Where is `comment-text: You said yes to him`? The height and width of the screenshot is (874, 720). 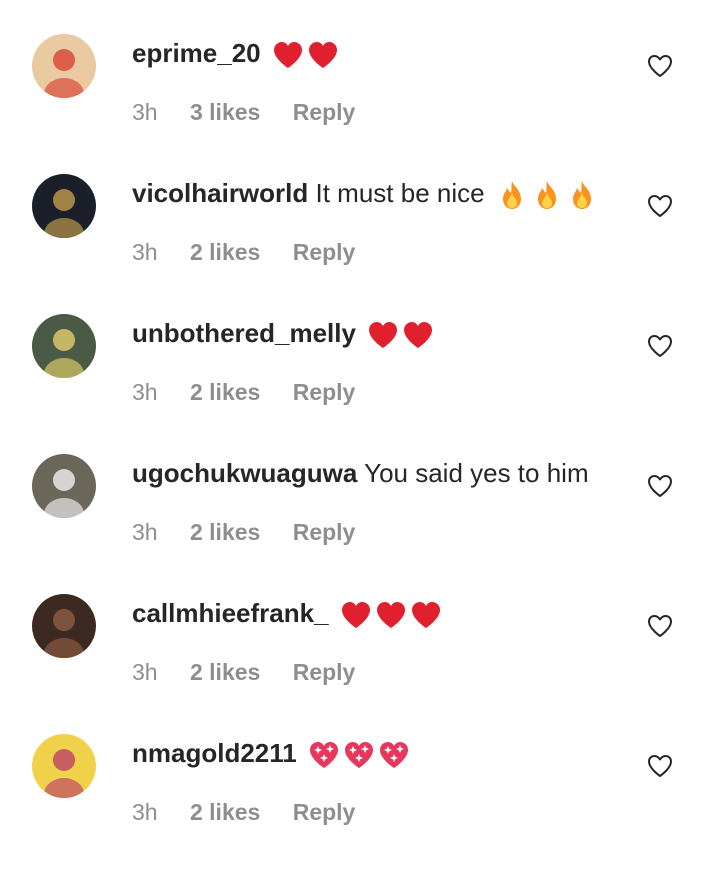
comment-text: You said yes to him is located at coordinates (476, 473).